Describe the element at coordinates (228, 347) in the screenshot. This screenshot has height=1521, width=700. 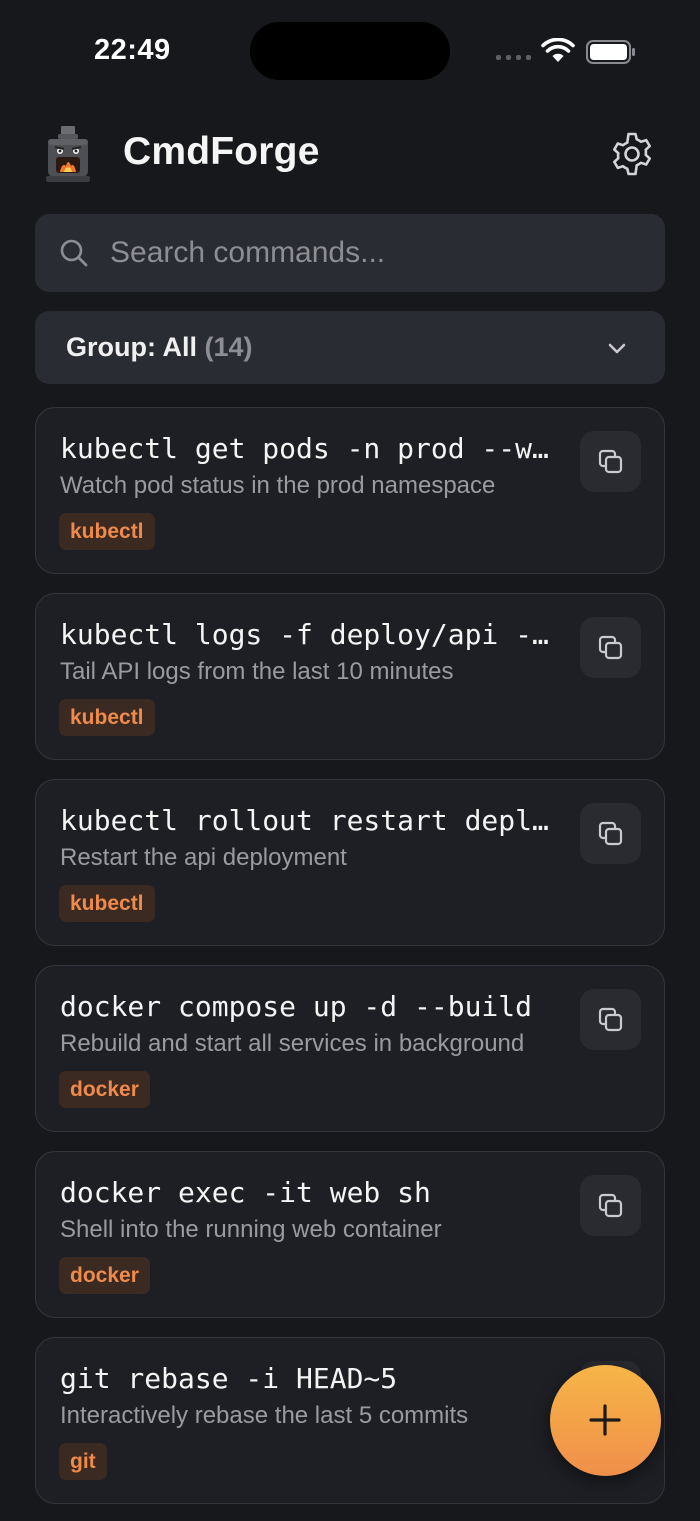
I see `group-filter-count: (14)` at that location.